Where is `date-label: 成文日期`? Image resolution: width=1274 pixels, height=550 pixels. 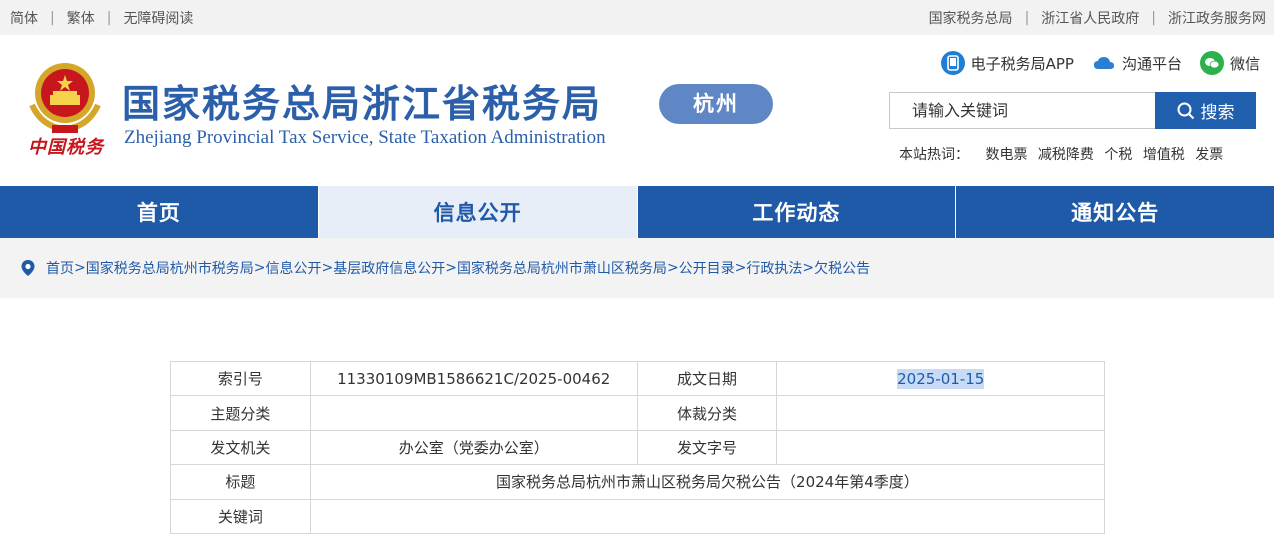 date-label: 成文日期 is located at coordinates (707, 378).